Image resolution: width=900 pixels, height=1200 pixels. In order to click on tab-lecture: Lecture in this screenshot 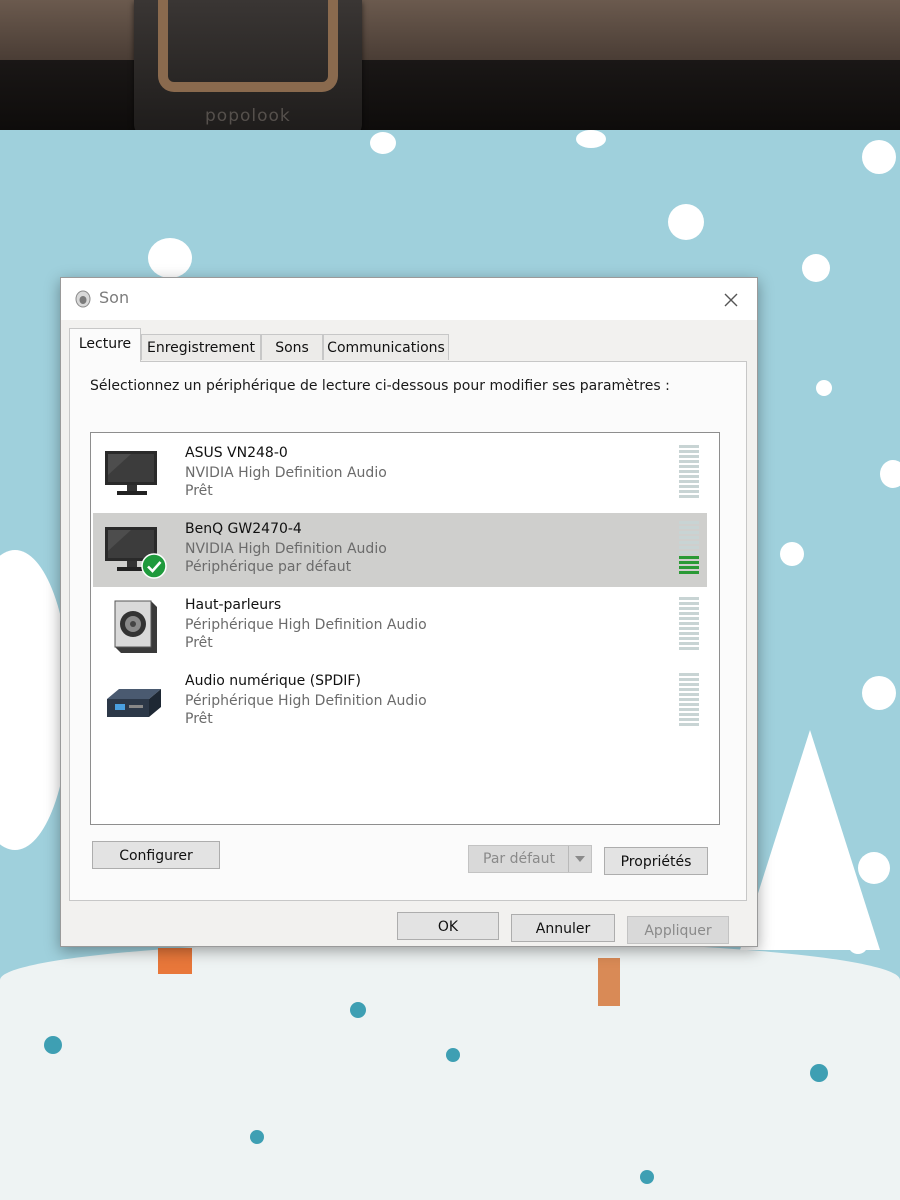, I will do `click(105, 345)`.